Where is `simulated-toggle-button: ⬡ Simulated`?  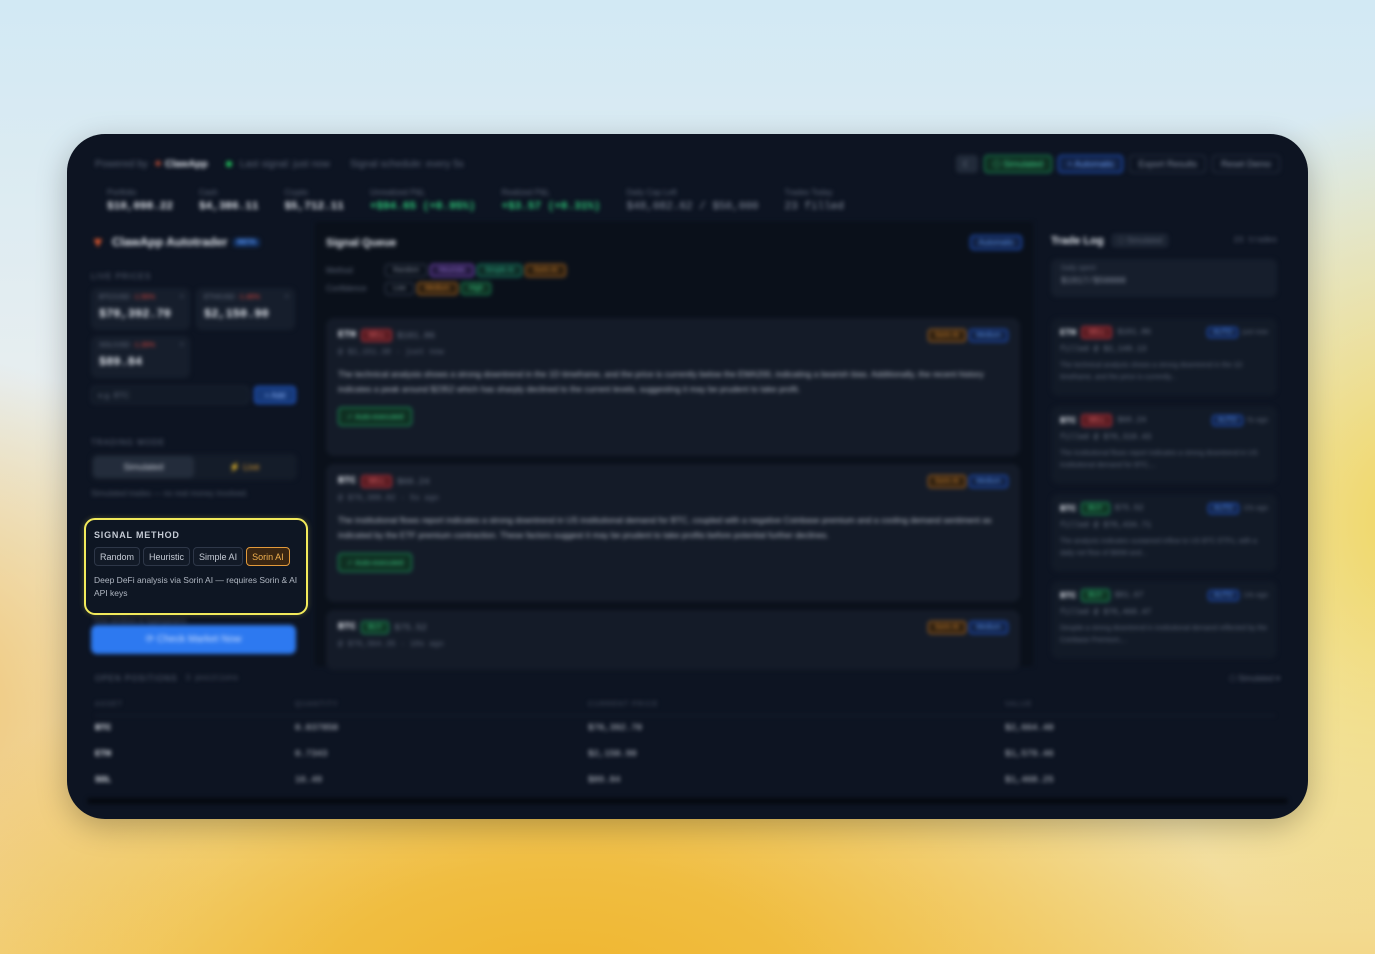 simulated-toggle-button: ⬡ Simulated is located at coordinates (1018, 164).